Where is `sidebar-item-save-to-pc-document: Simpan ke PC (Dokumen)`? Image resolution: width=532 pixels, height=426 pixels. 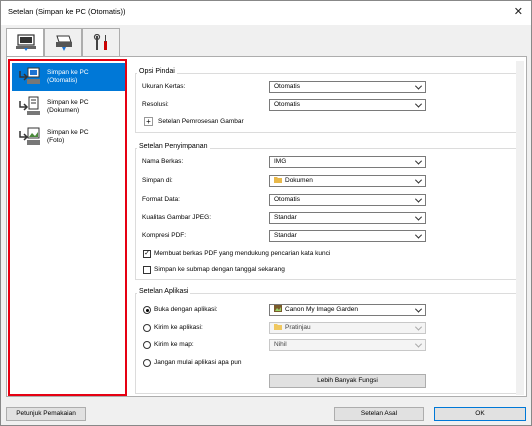 sidebar-item-save-to-pc-document: Simpan ke PC (Dokumen) is located at coordinates (68, 107).